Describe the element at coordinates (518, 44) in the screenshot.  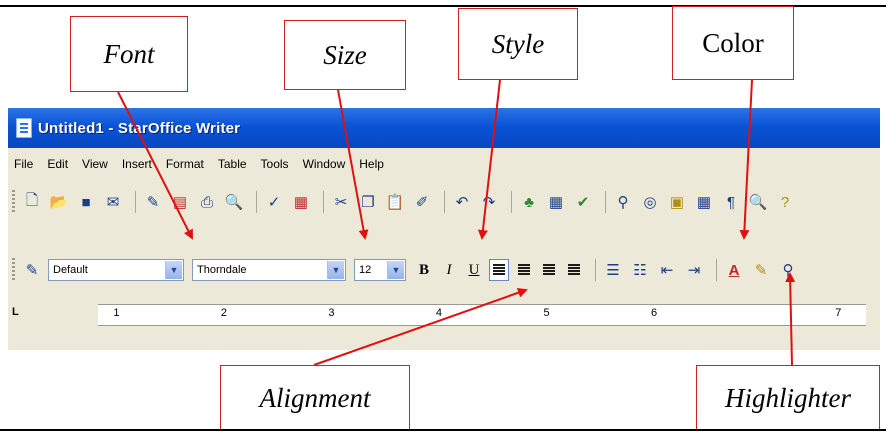
I see `style-callout: Style` at that location.